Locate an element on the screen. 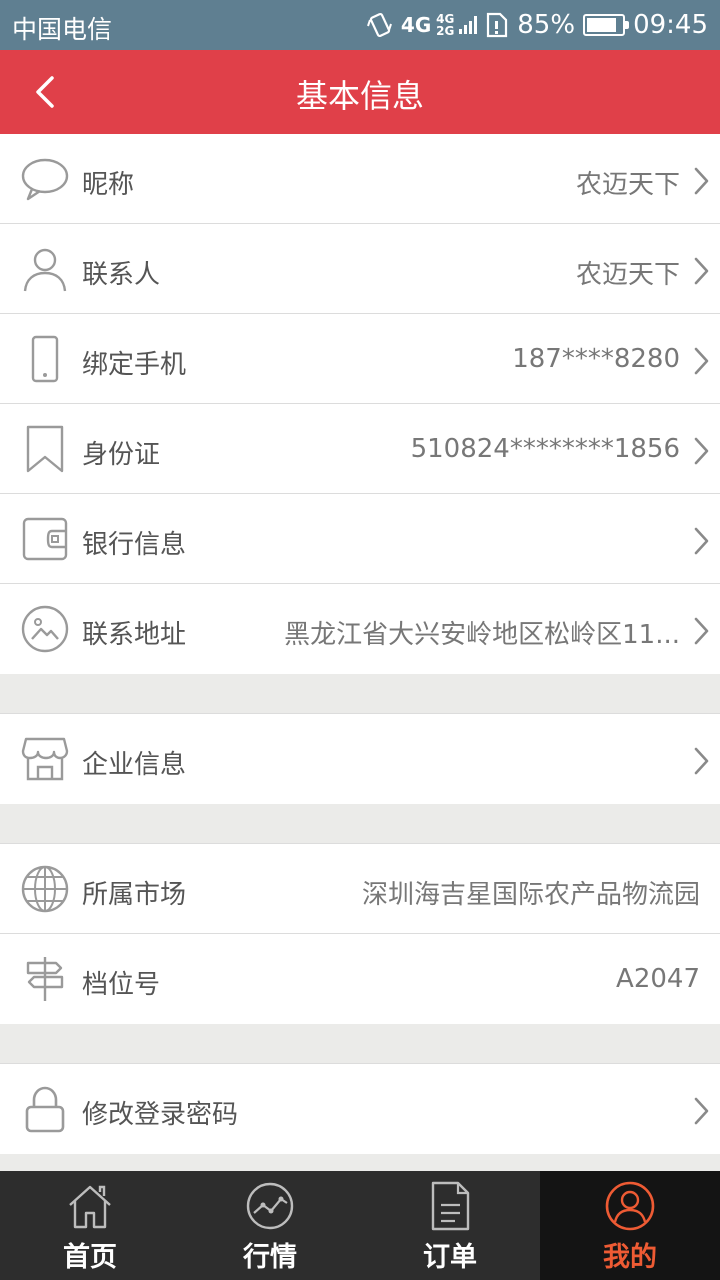 This screenshot has height=1280, width=720. wallet-icon is located at coordinates (45, 539).